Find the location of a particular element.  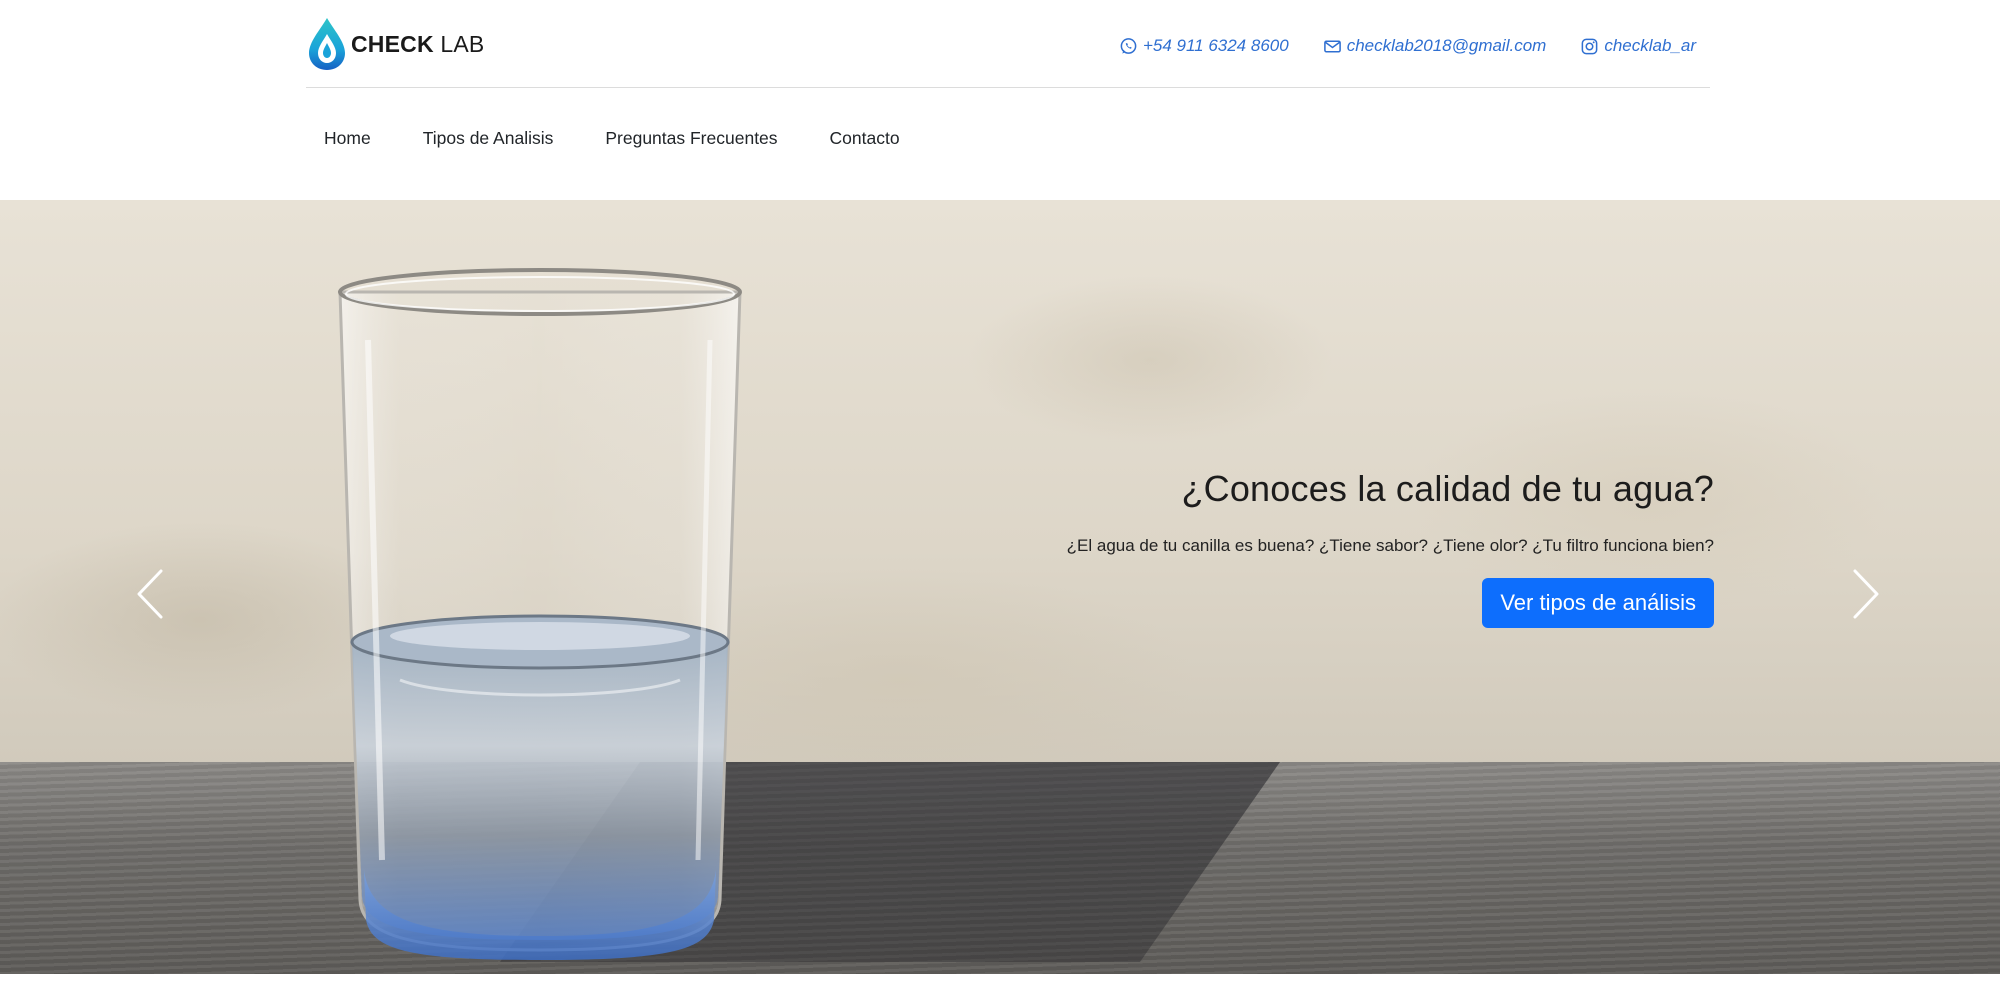

chevron-right-icon is located at coordinates (1866, 594).